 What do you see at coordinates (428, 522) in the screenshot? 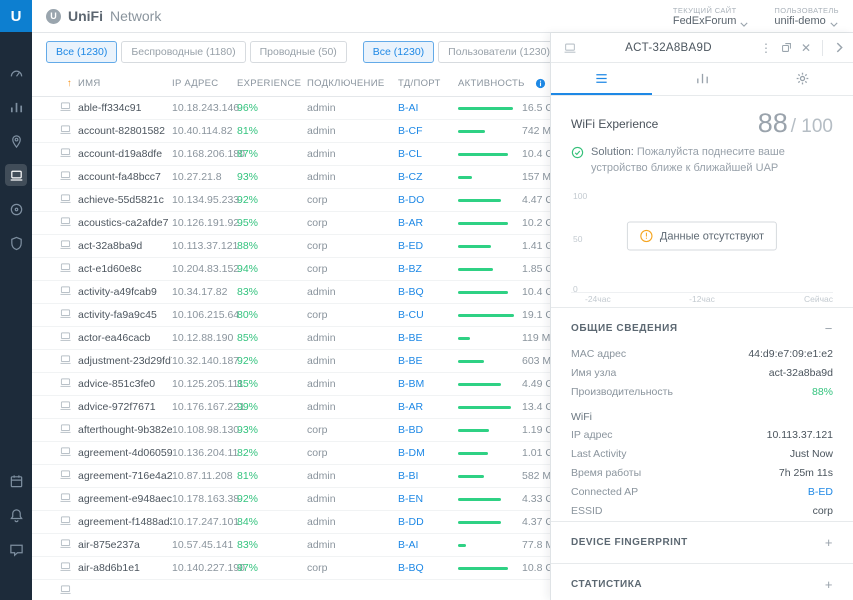
I see `client-ap-link: B-DD` at bounding box center [428, 522].